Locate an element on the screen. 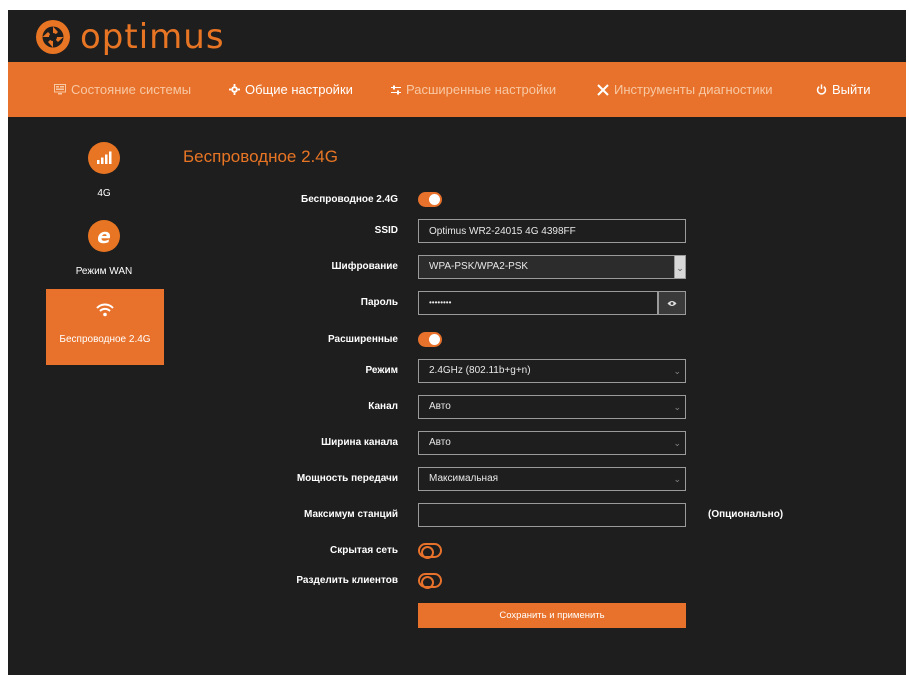 This screenshot has width=909, height=675. mode-select: 2.4GHz (802.11b+g+n) ⌄ is located at coordinates (552, 371).